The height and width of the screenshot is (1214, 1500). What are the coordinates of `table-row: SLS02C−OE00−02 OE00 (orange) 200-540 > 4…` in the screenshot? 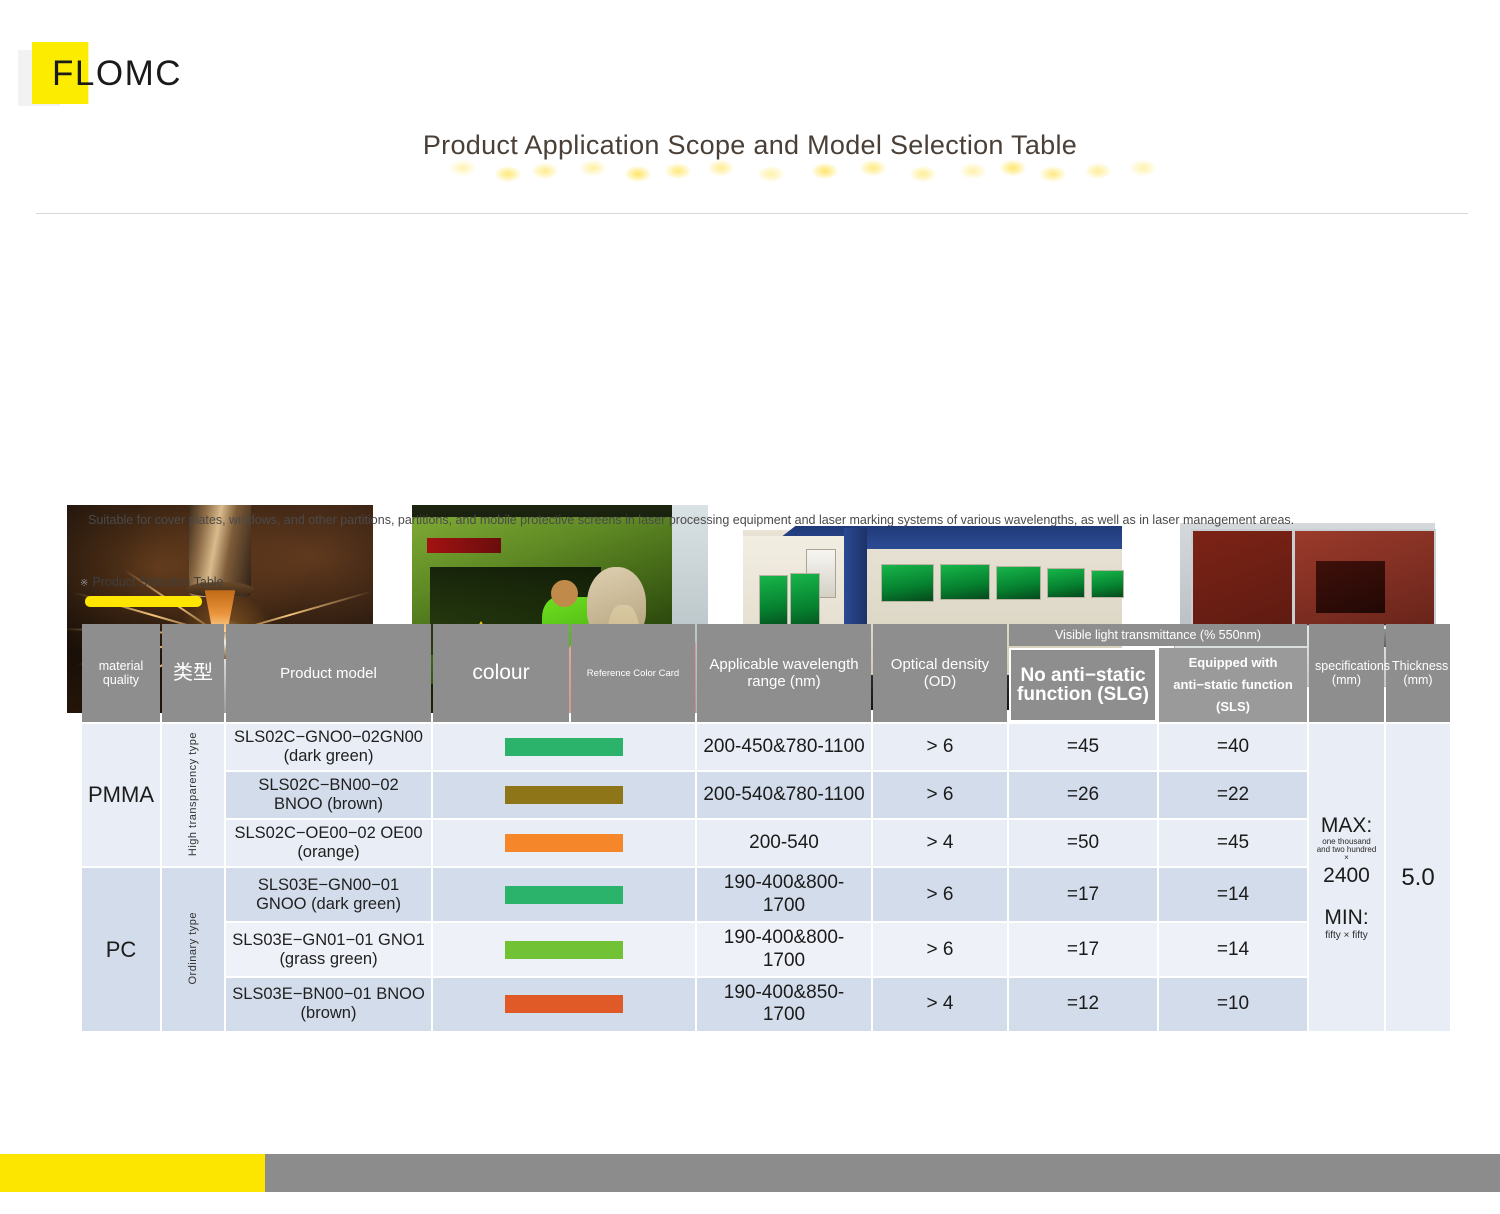 It's located at (766, 843).